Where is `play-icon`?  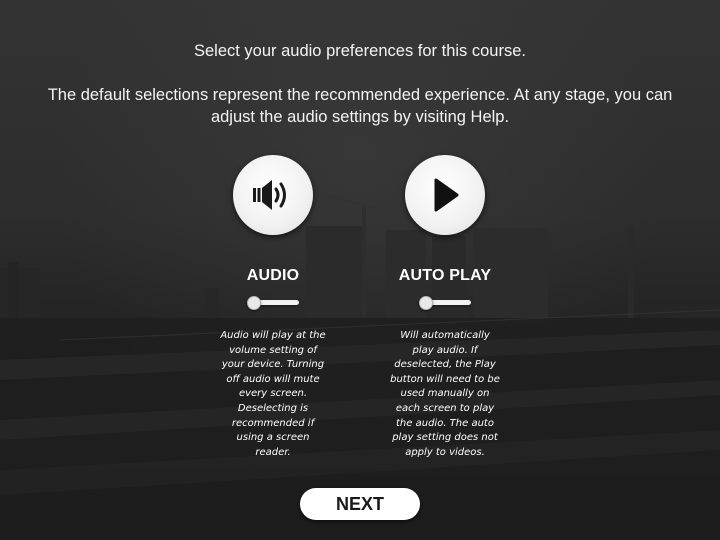
play-icon is located at coordinates (446, 195).